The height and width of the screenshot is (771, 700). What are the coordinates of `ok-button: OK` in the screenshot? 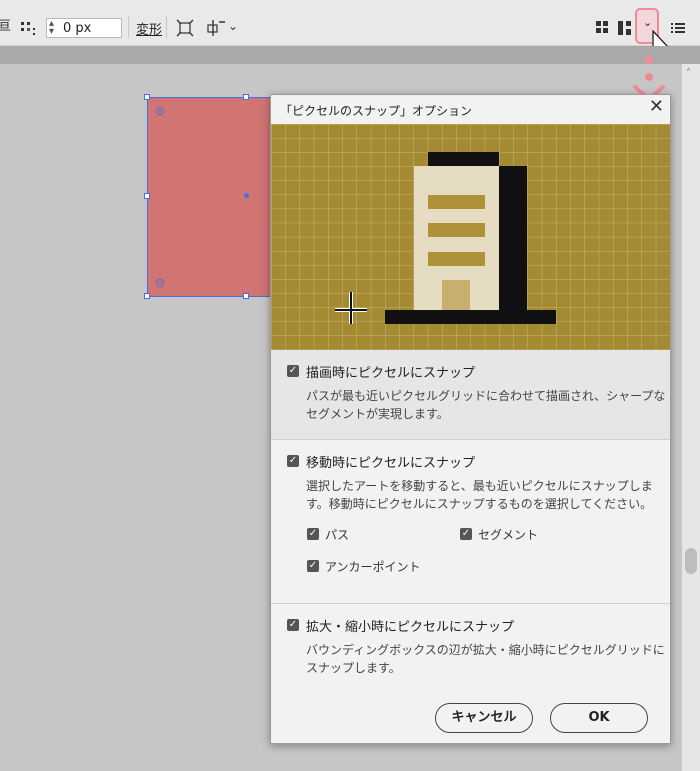 It's located at (599, 718).